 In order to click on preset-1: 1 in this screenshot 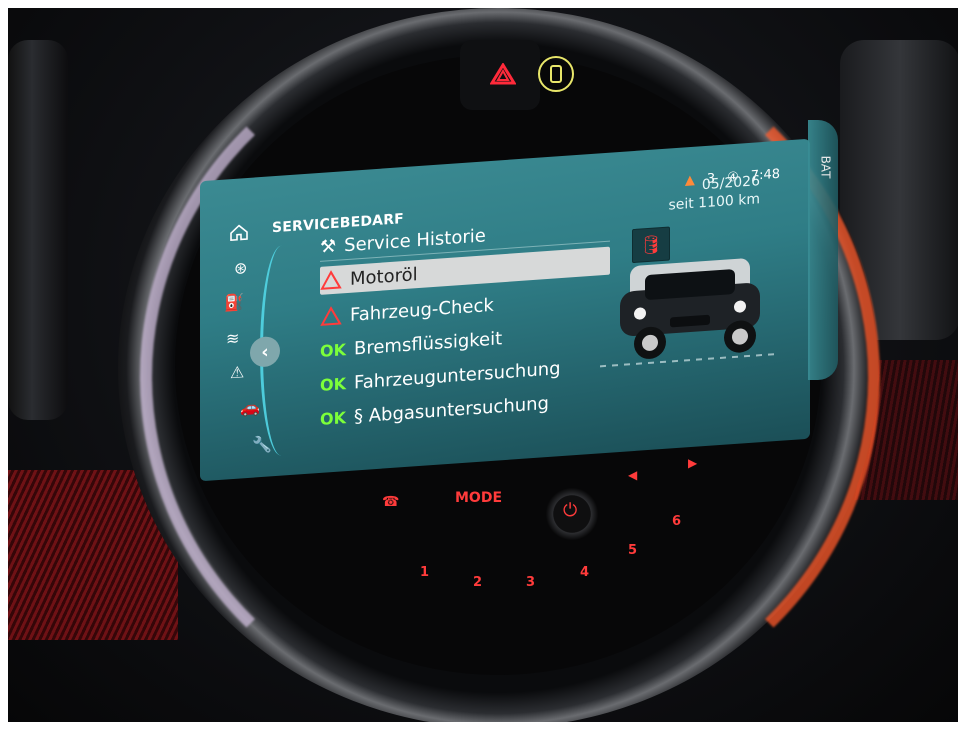, I will do `click(424, 572)`.